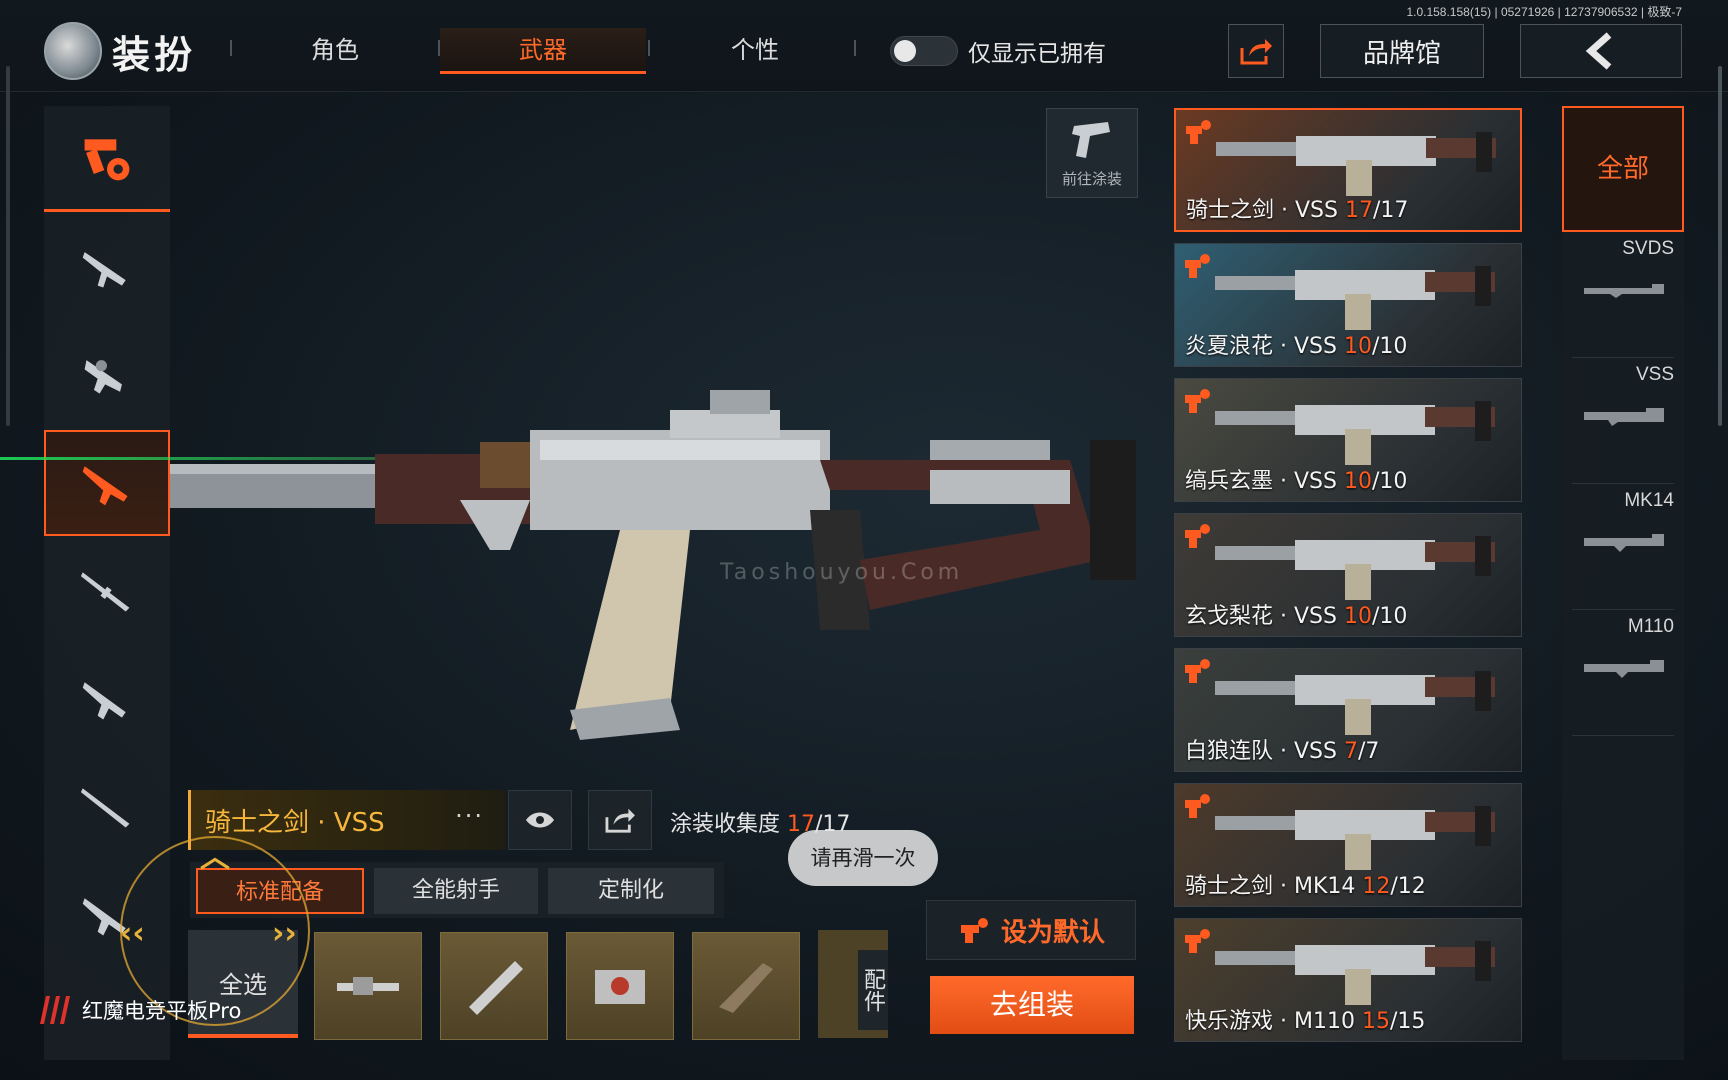  Describe the element at coordinates (368, 986) in the screenshot. I see `attachment-slot-scope` at that location.